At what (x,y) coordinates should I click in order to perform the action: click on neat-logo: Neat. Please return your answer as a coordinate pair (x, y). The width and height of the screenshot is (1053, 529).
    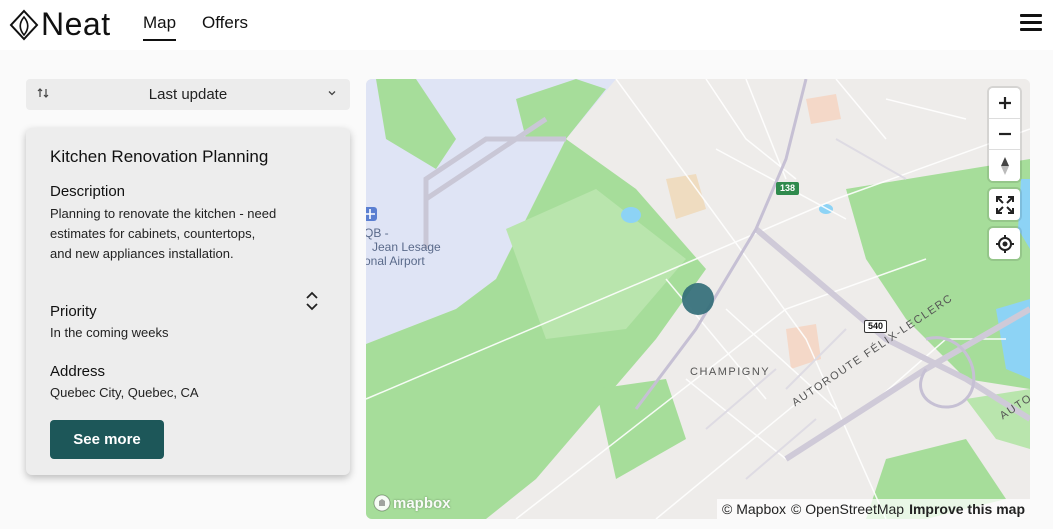
    Looking at the image, I should click on (60, 24).